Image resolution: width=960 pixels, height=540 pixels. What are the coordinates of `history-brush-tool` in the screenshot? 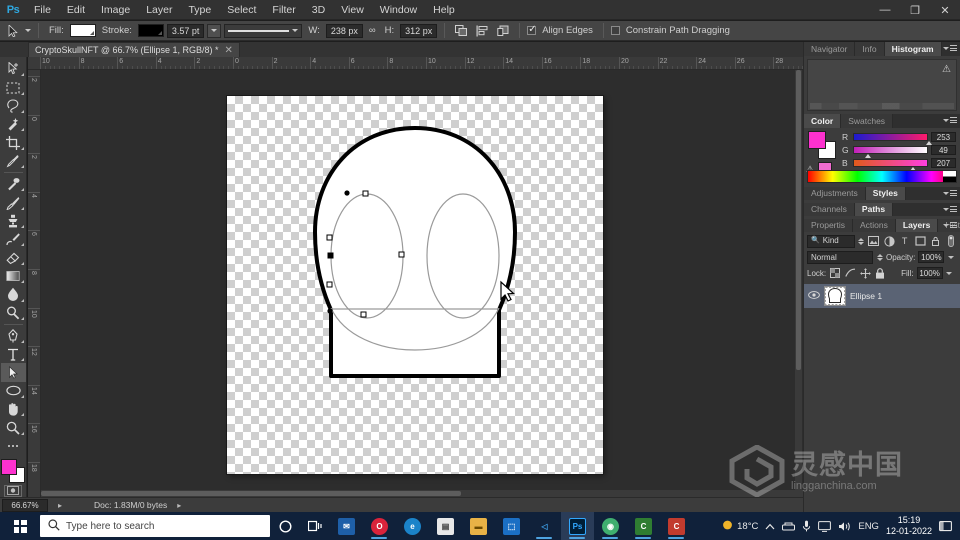 It's located at (13, 239).